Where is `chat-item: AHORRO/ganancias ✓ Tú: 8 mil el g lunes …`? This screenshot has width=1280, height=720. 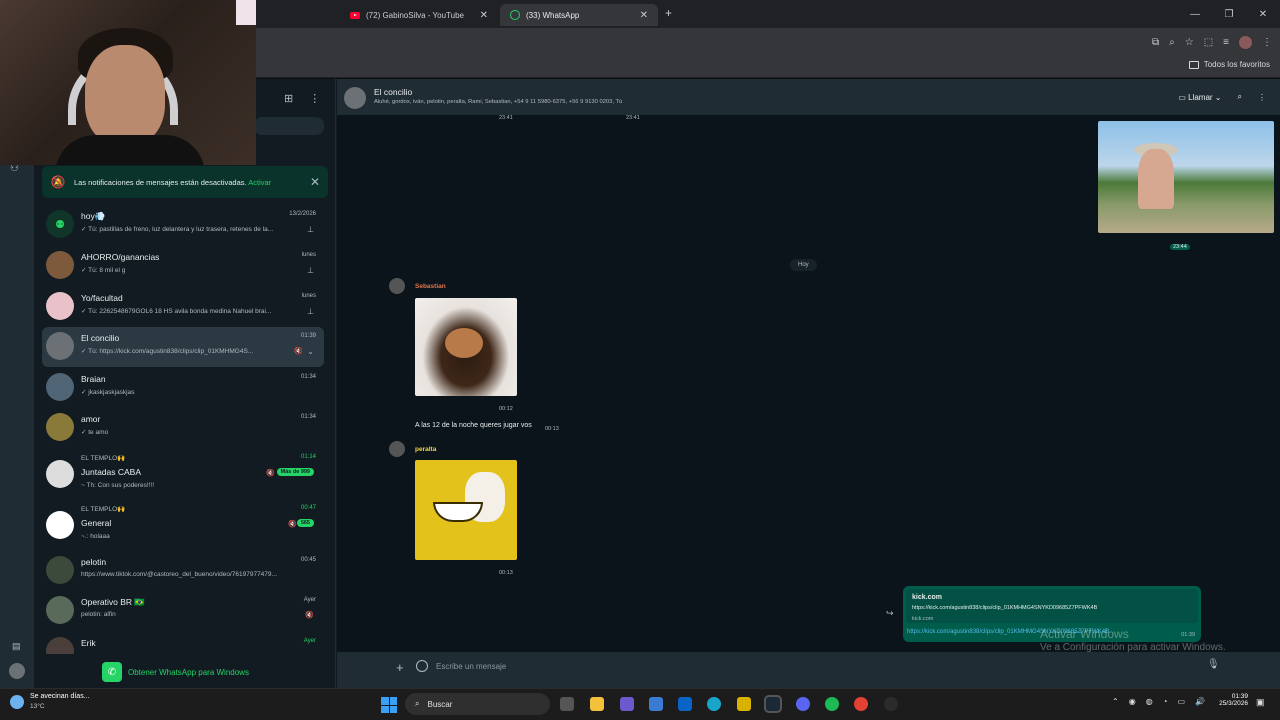 chat-item: AHORRO/ganancias ✓ Tú: 8 mil el g lunes … is located at coordinates (183, 266).